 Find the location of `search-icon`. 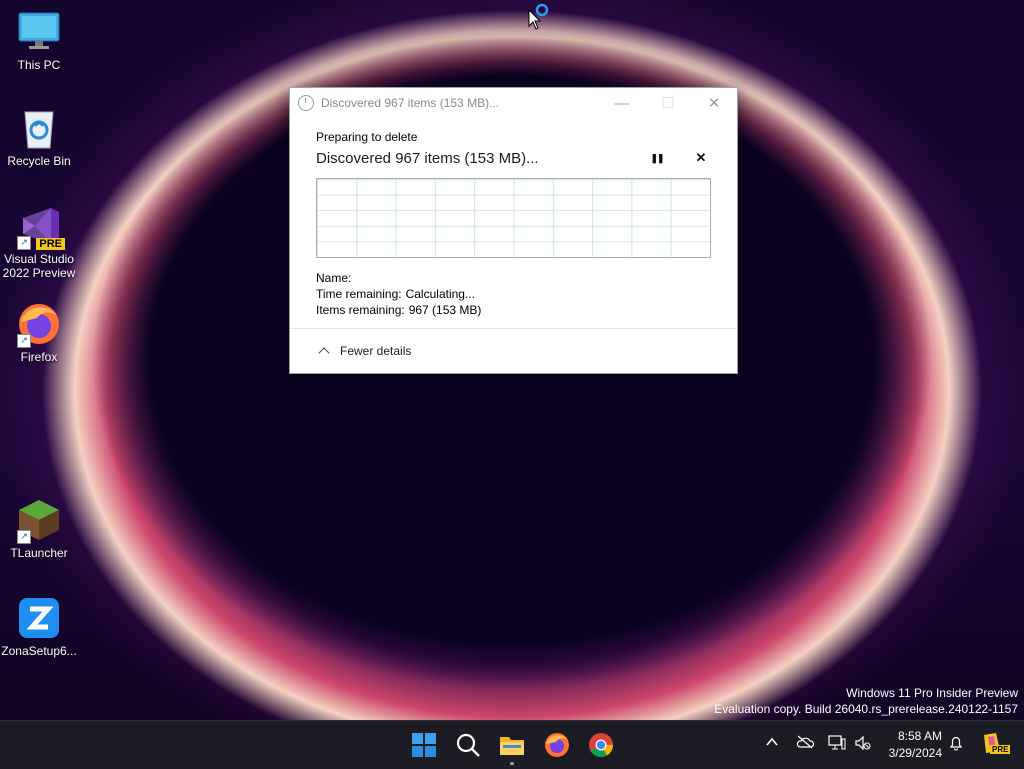

search-icon is located at coordinates (468, 745).